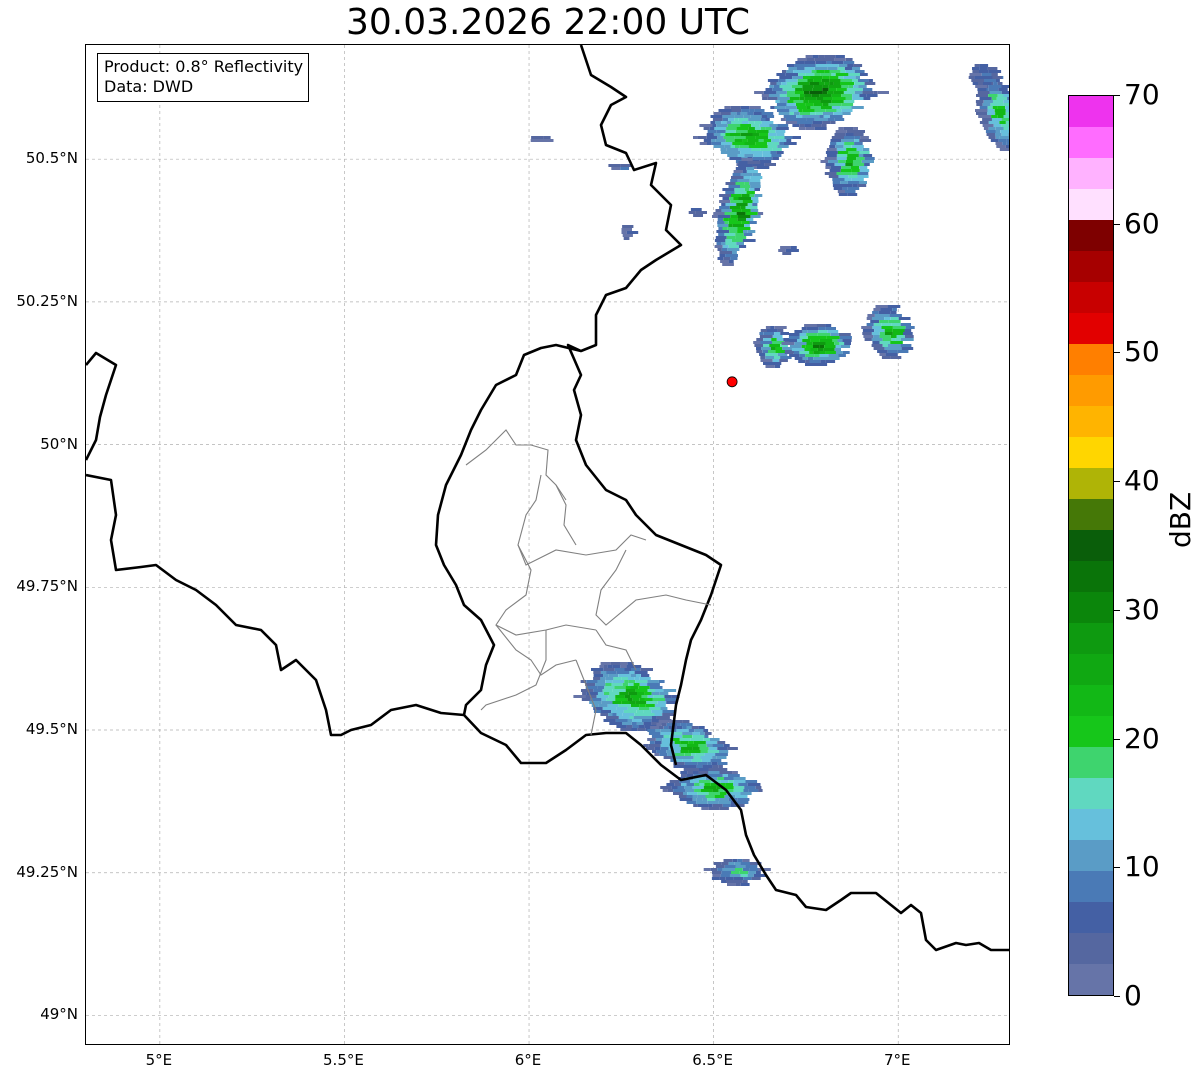 The width and height of the screenshot is (1202, 1081). What do you see at coordinates (1142, 481) in the screenshot?
I see `colorbar-tick-label: 40` at bounding box center [1142, 481].